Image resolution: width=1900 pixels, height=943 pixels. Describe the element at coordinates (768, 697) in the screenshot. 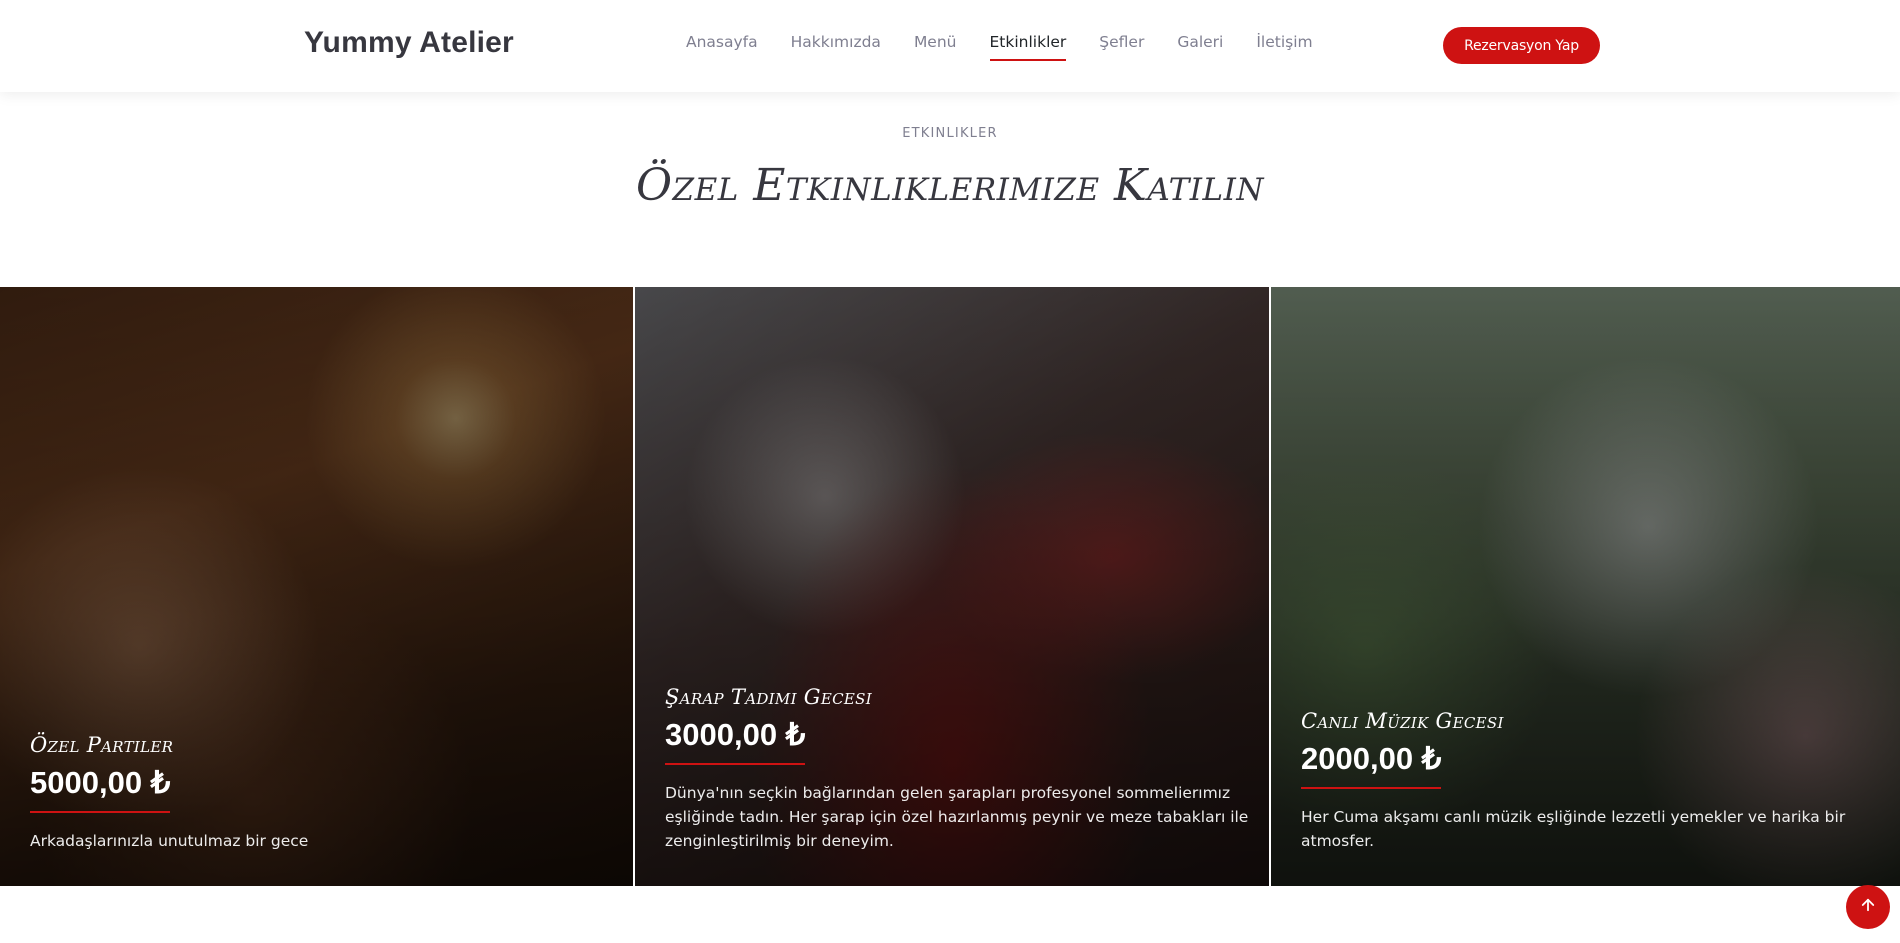

I see `event-title: Şarap Tadımı Gecesi` at that location.